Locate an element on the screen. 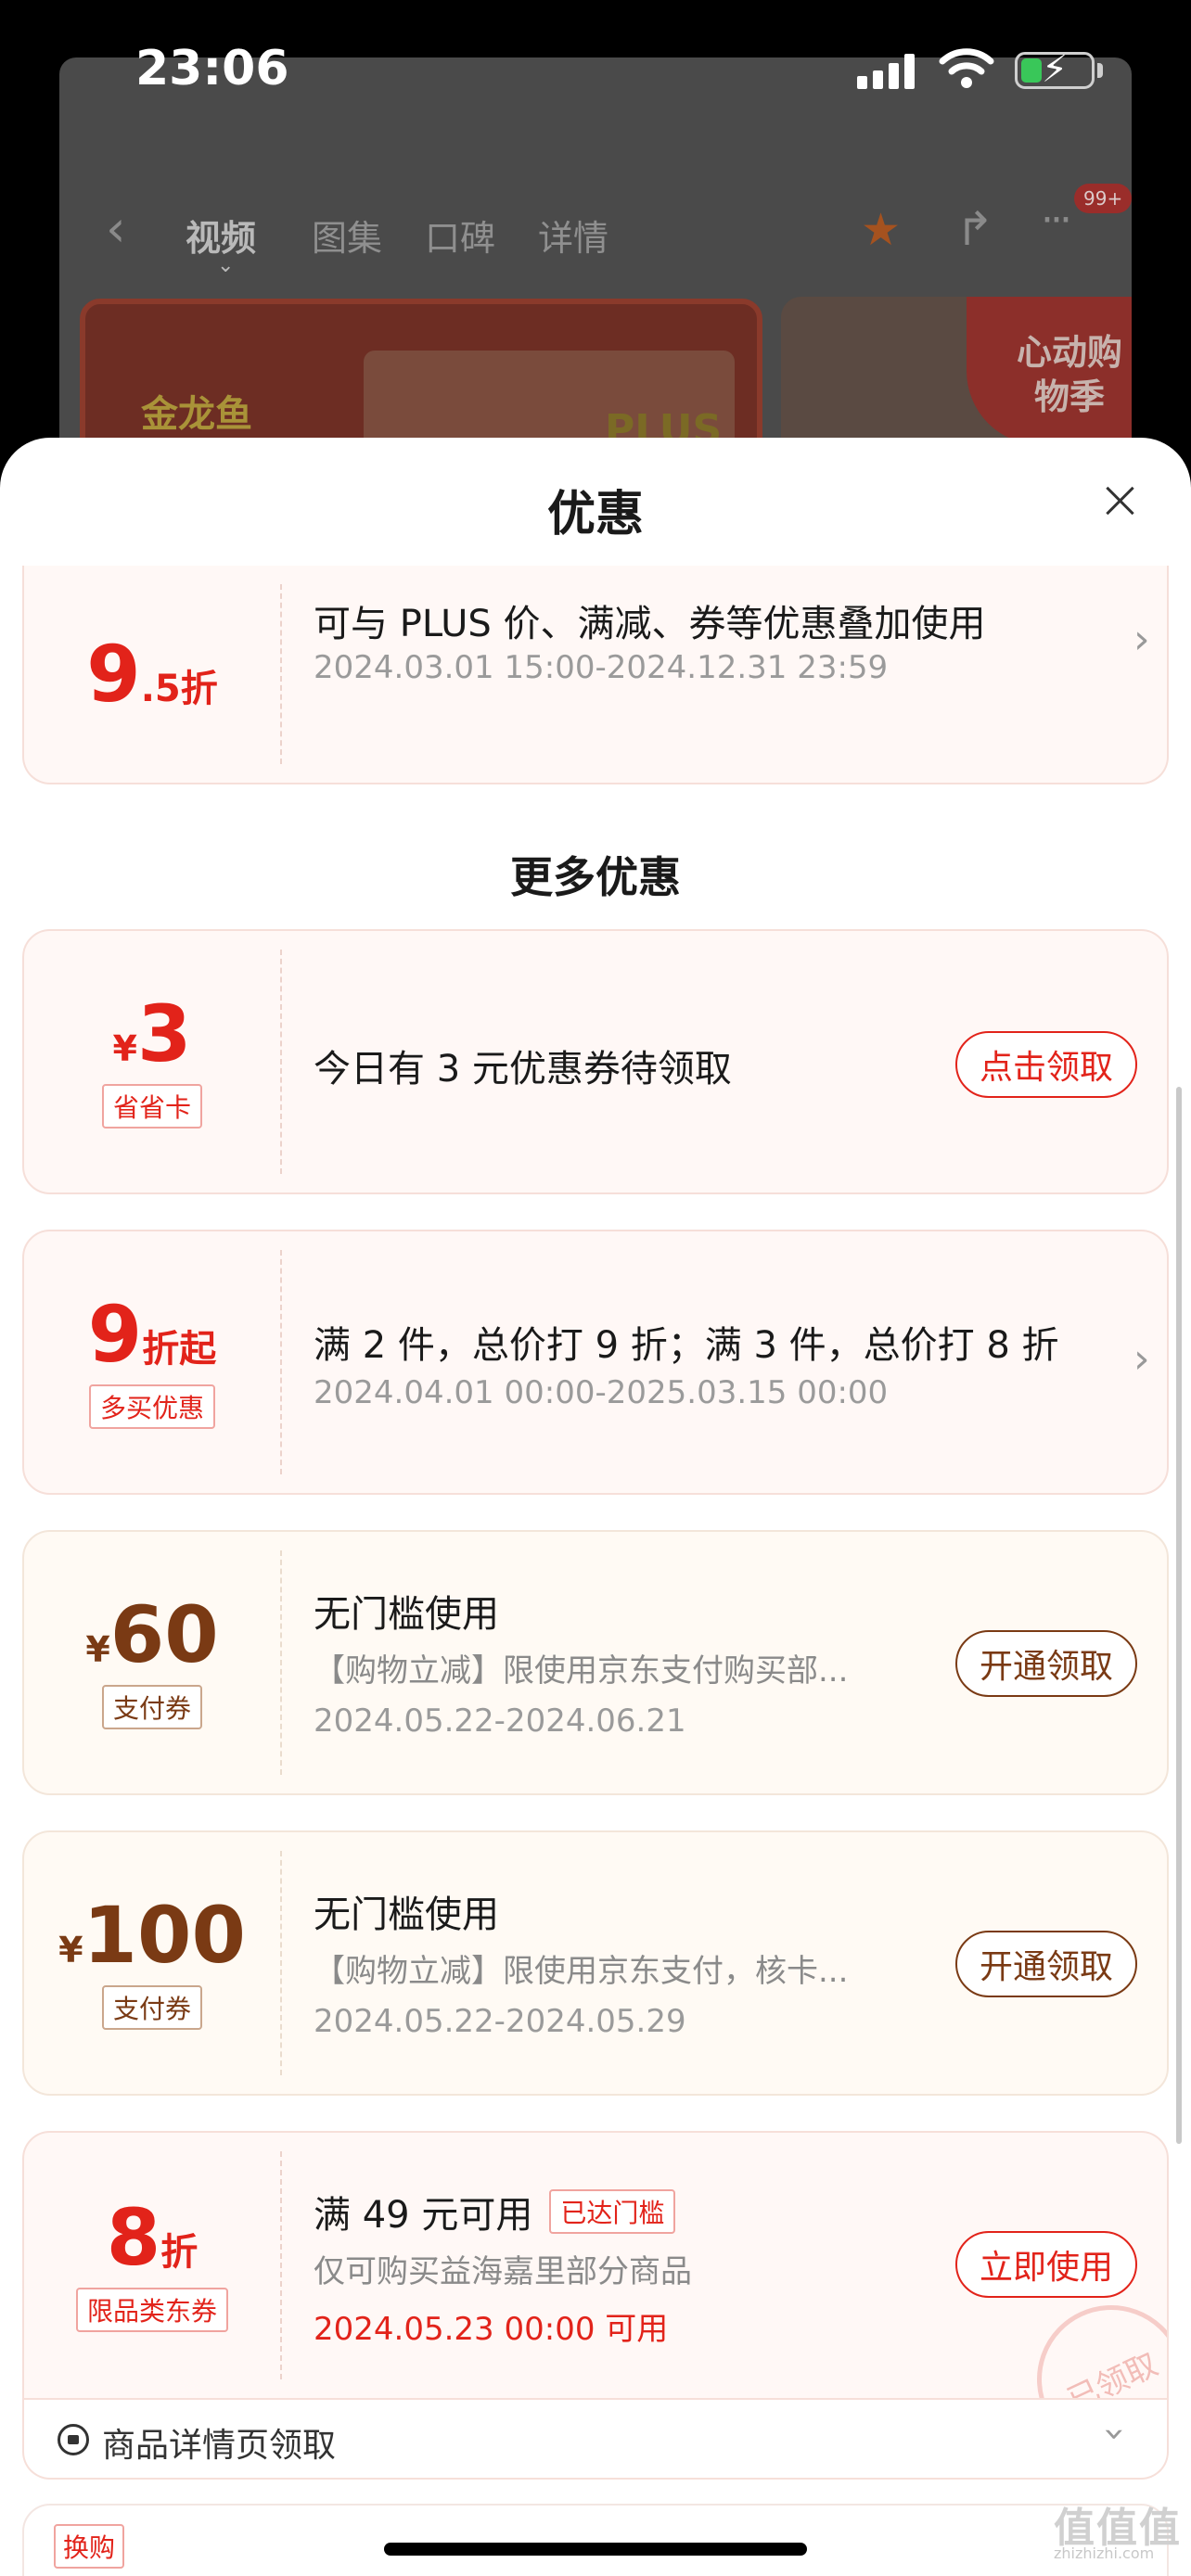  battery-icon: ⚡ is located at coordinates (1055, 69).